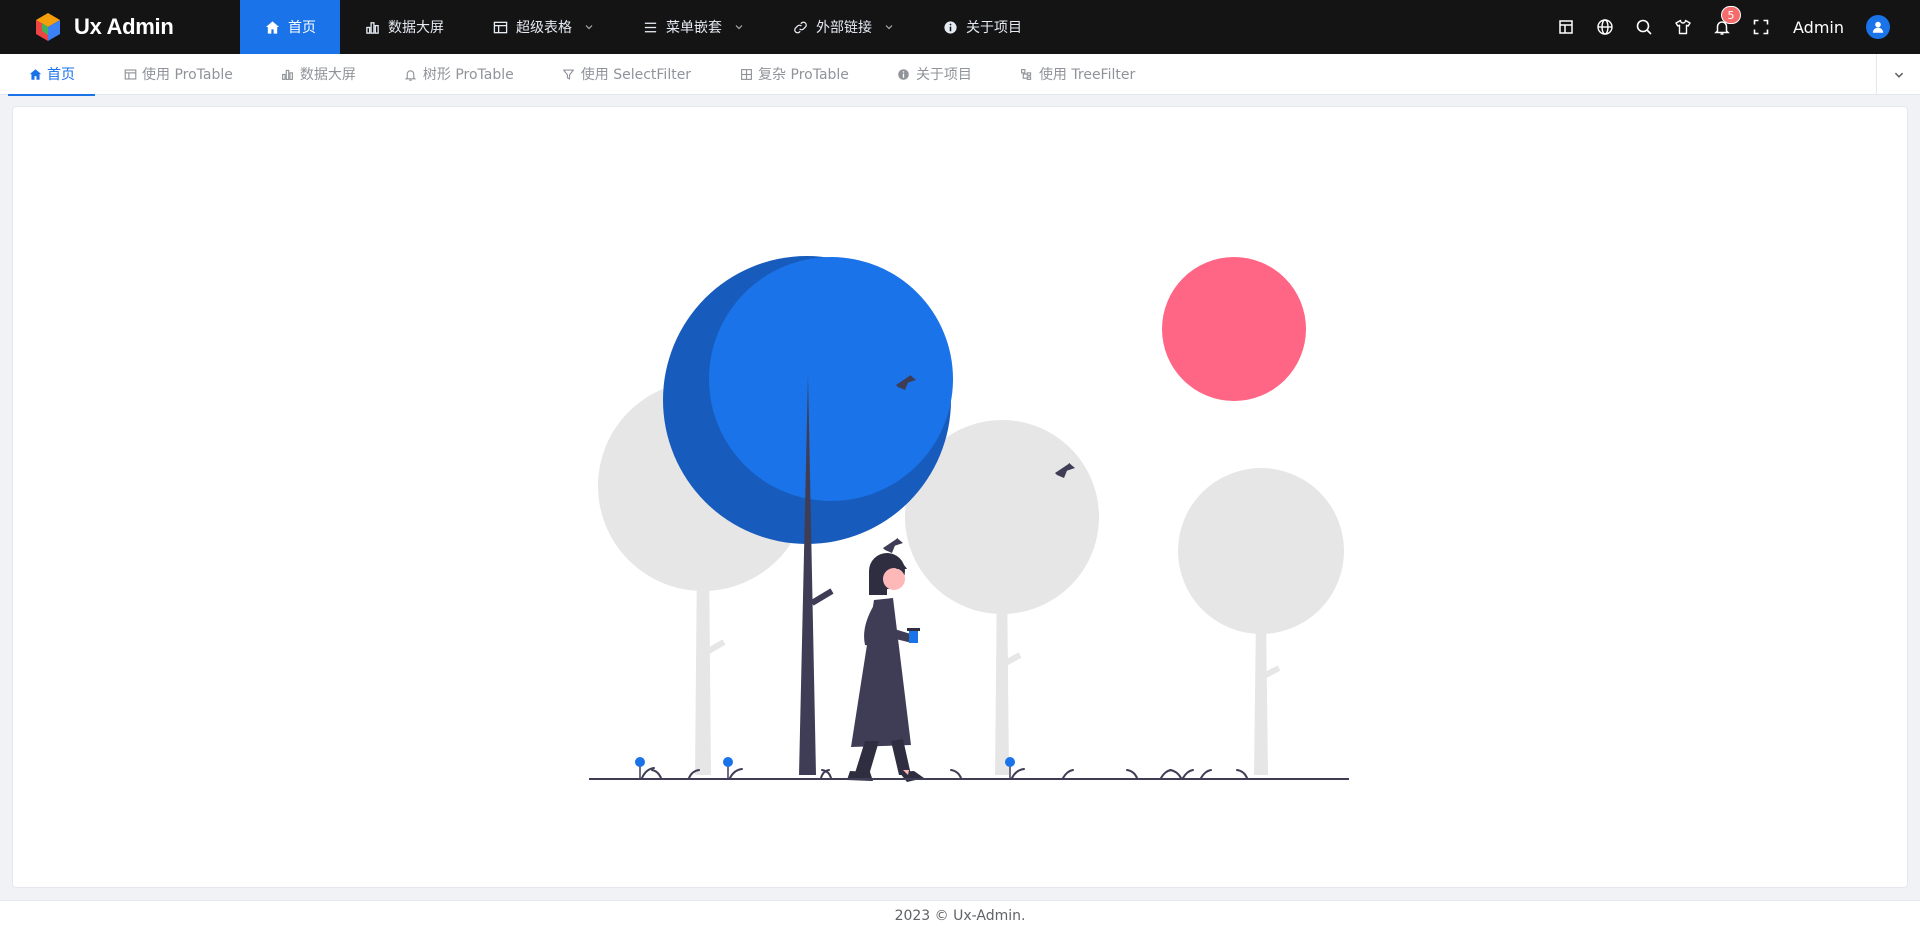 Image resolution: width=1920 pixels, height=931 pixels. I want to click on menu-item-super-table: 超级表格, so click(543, 27).